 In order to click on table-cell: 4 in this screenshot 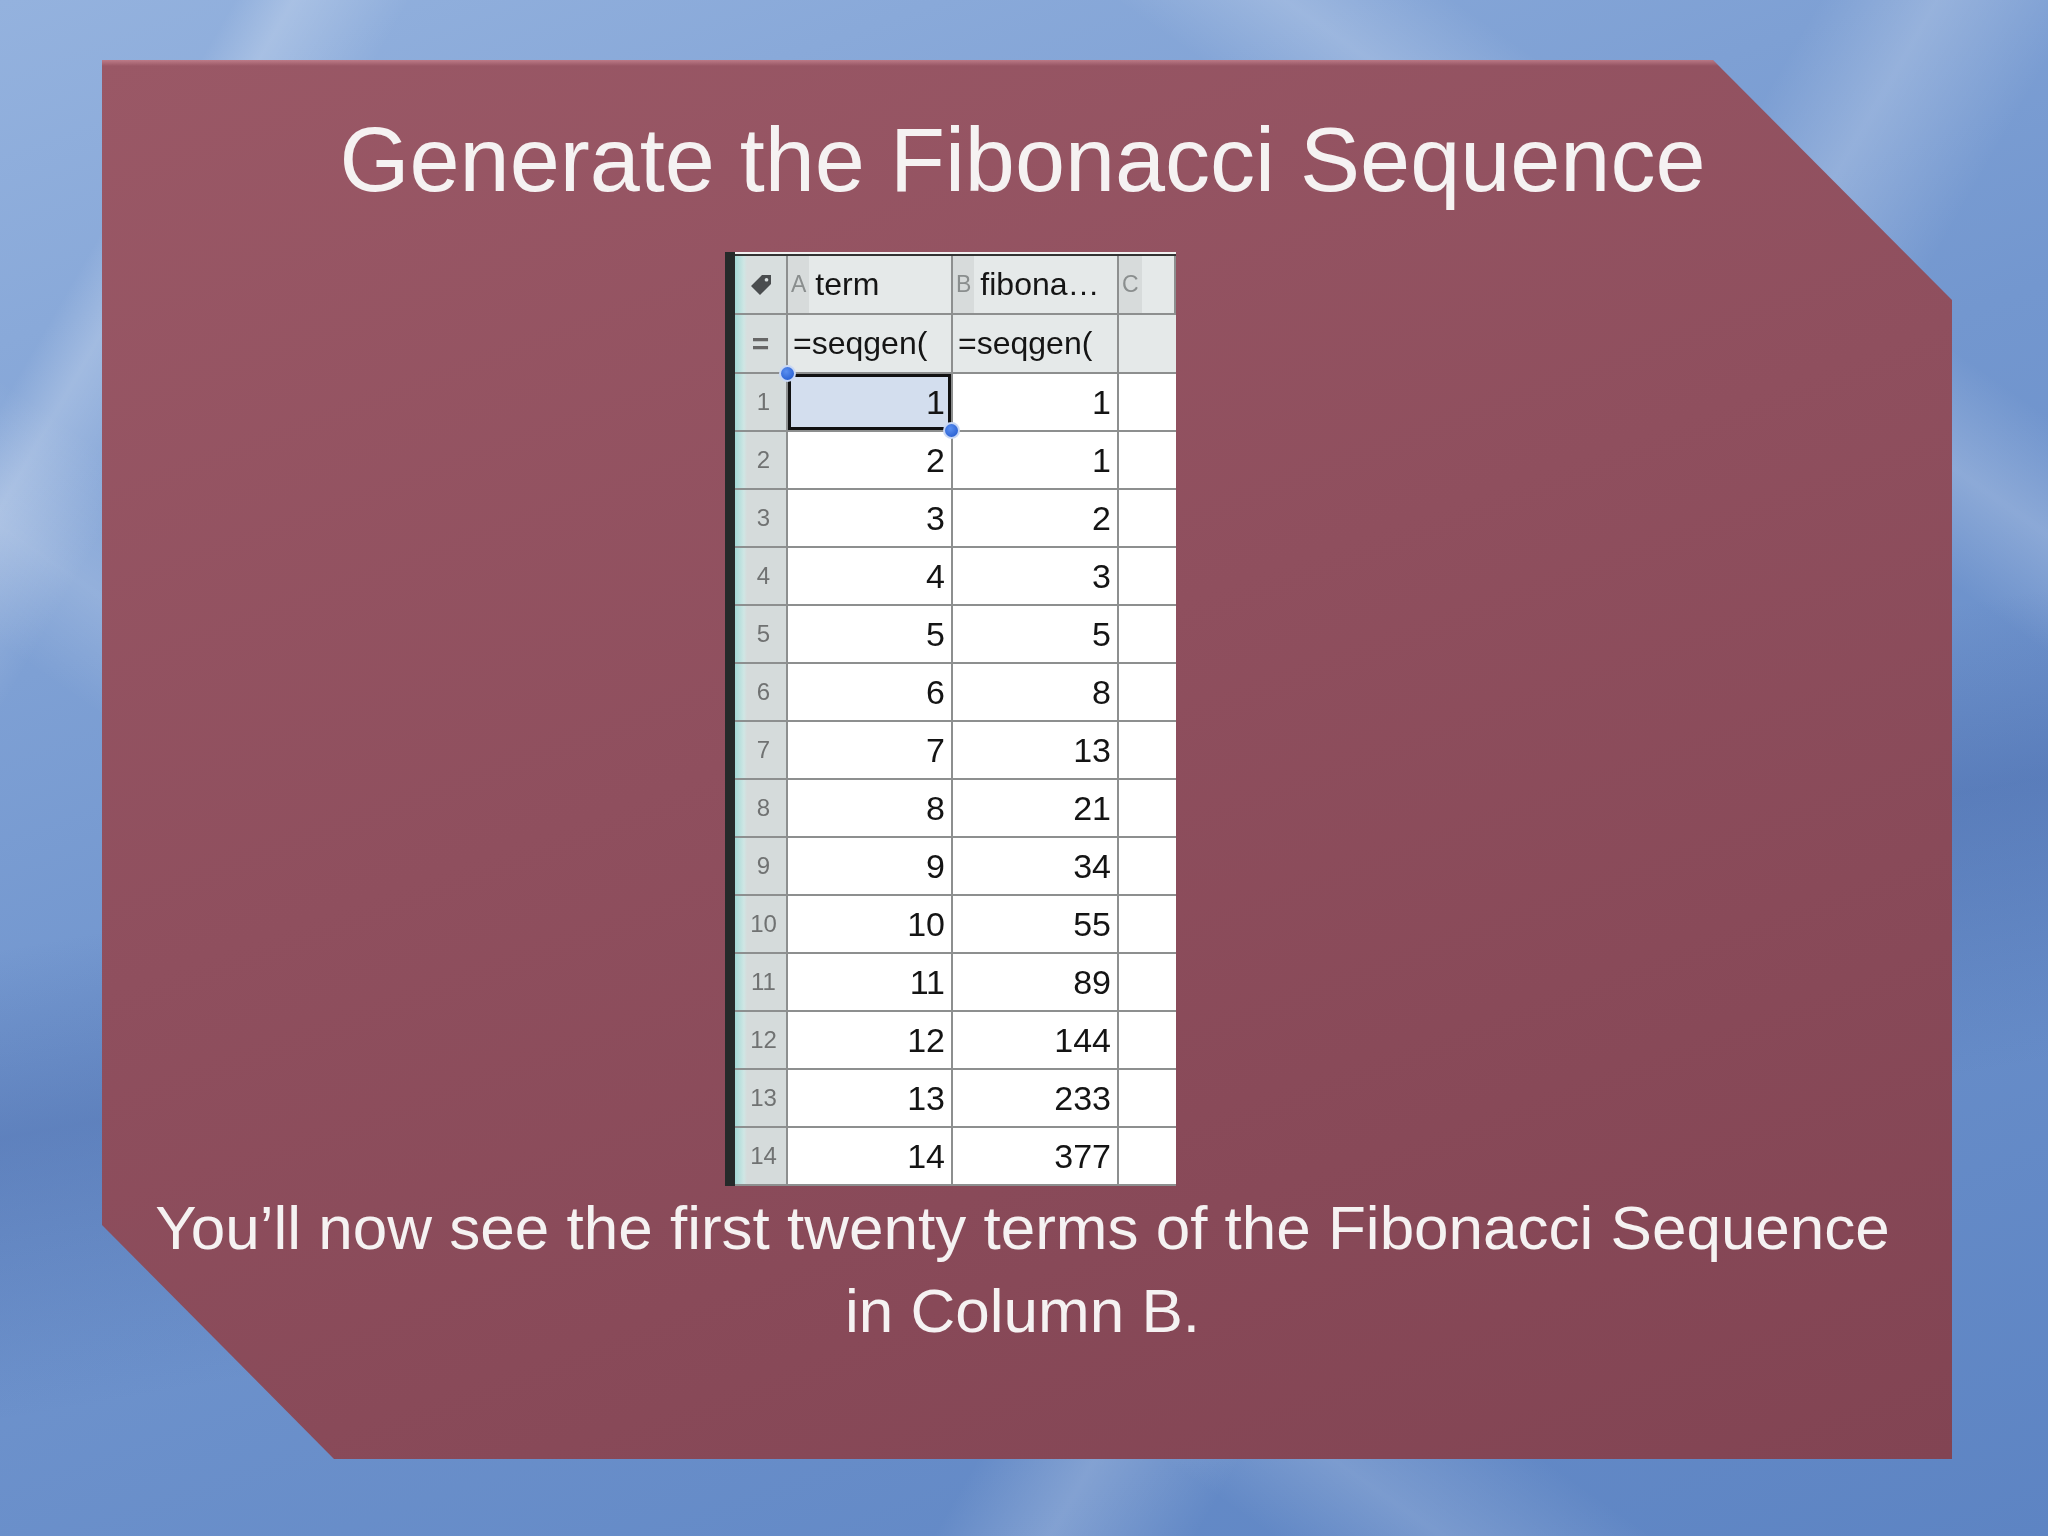, I will do `click(870, 577)`.